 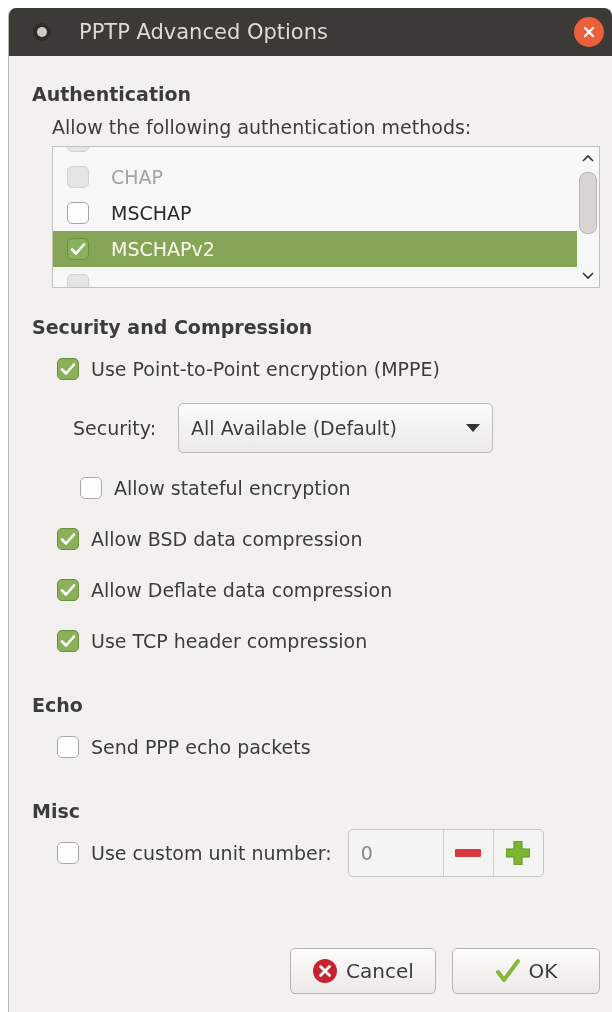 What do you see at coordinates (232, 487) in the screenshot?
I see `checkbox-label: Allow stateful encryption` at bounding box center [232, 487].